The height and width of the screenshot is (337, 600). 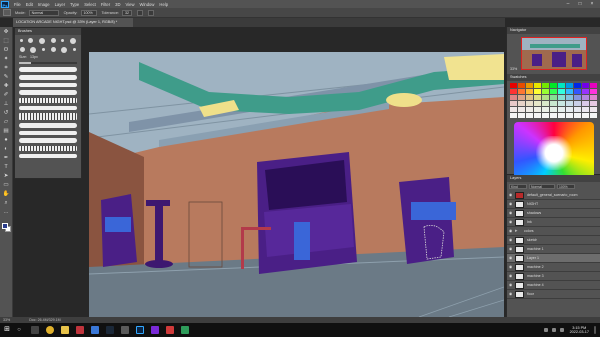 I want to click on windows-start-icon: ⊞, so click(x=7, y=330).